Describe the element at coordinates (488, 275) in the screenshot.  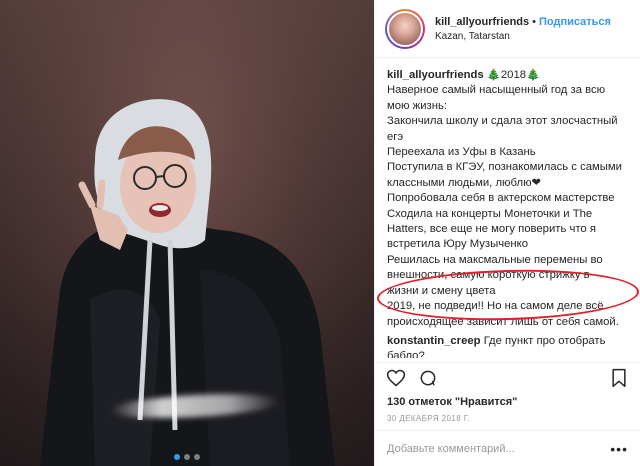
I see `caption-line: внешности, самую короткую стрижку в` at that location.